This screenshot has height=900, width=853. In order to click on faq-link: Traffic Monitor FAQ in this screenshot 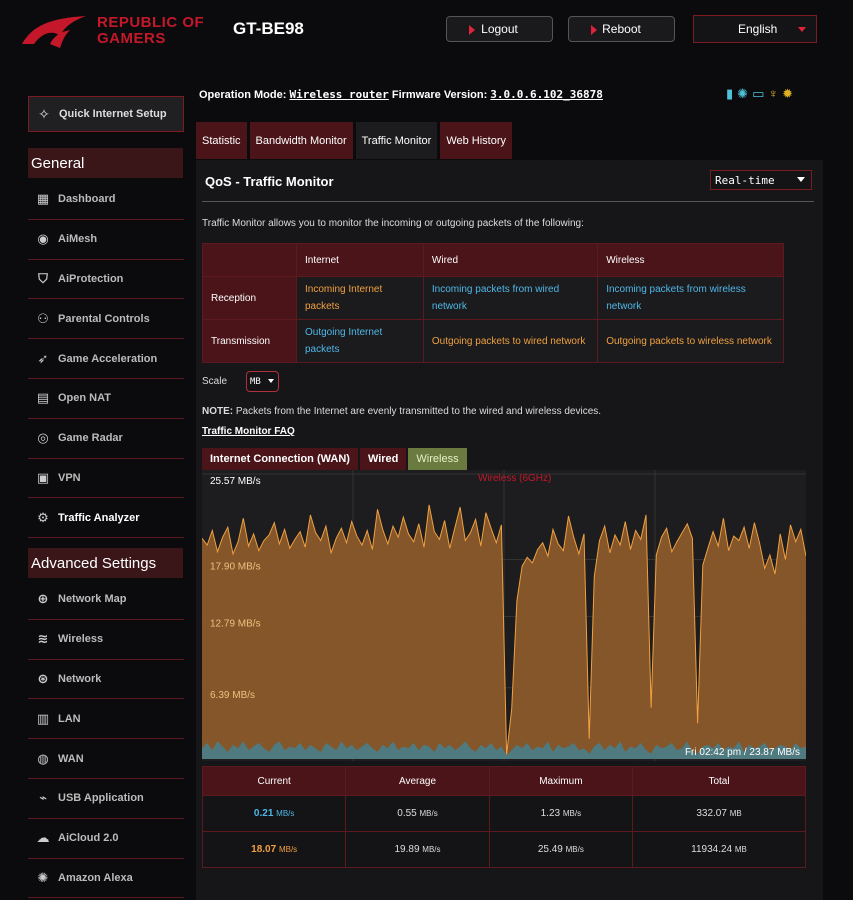, I will do `click(248, 431)`.